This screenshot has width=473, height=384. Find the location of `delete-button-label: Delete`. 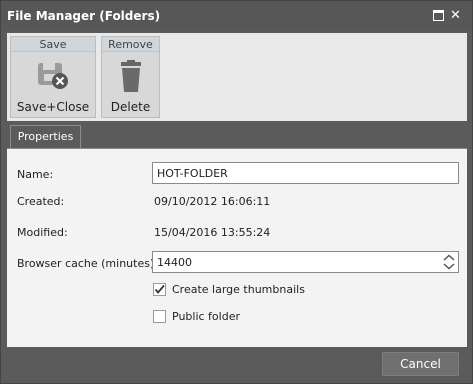

delete-button-label: Delete is located at coordinates (130, 107).